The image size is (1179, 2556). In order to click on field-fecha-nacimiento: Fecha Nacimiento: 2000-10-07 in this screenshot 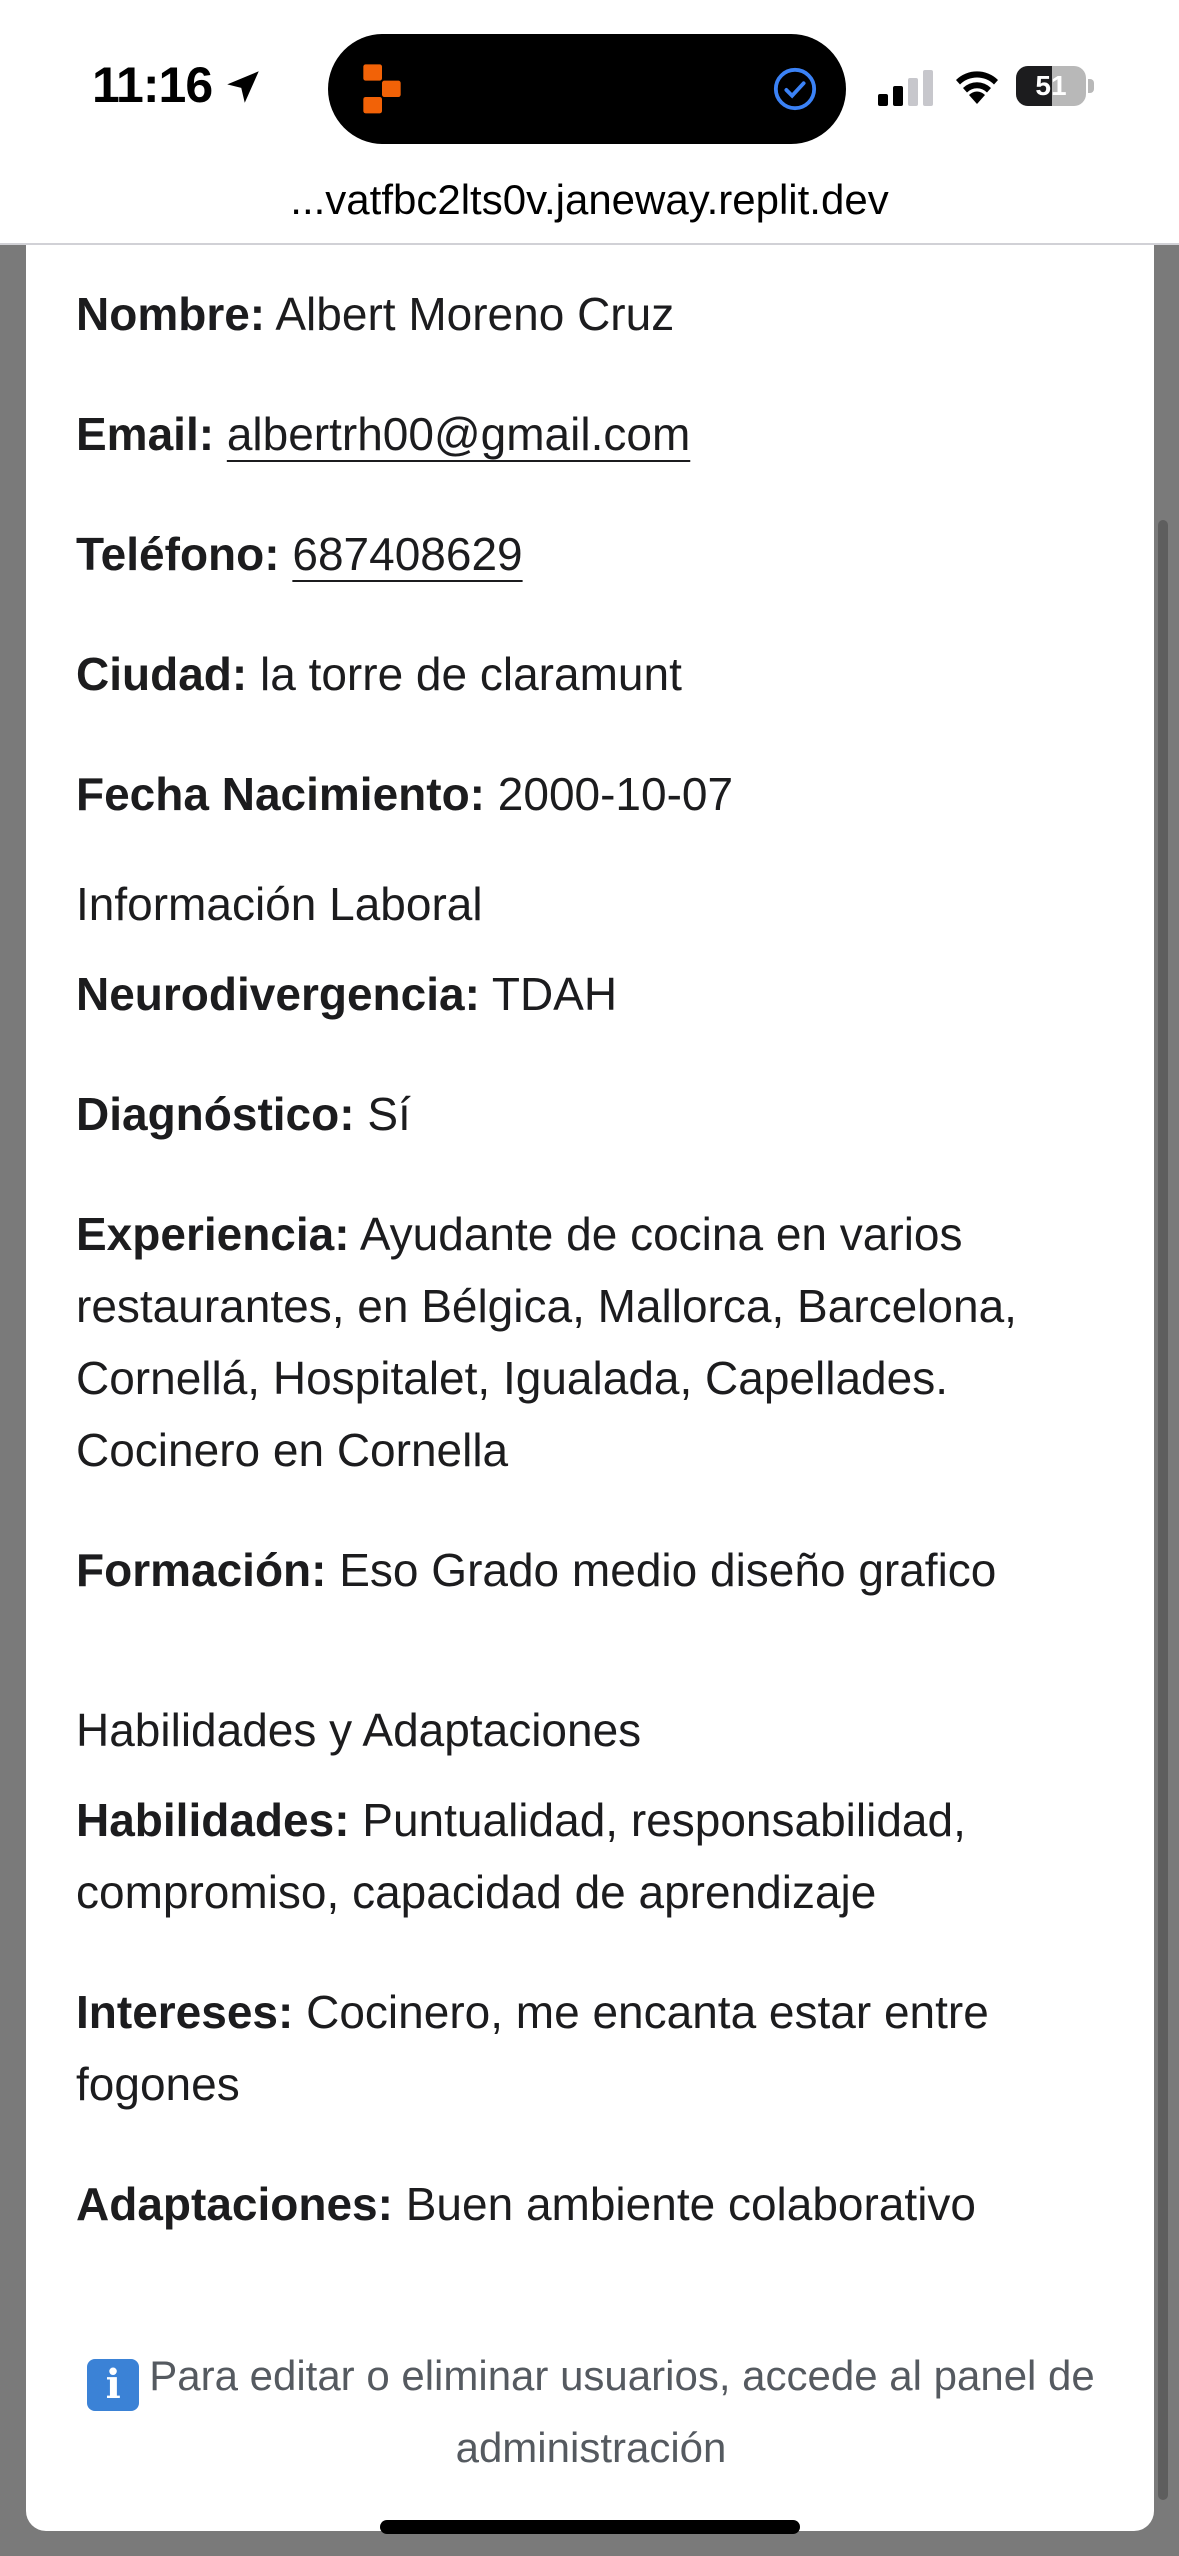, I will do `click(596, 794)`.